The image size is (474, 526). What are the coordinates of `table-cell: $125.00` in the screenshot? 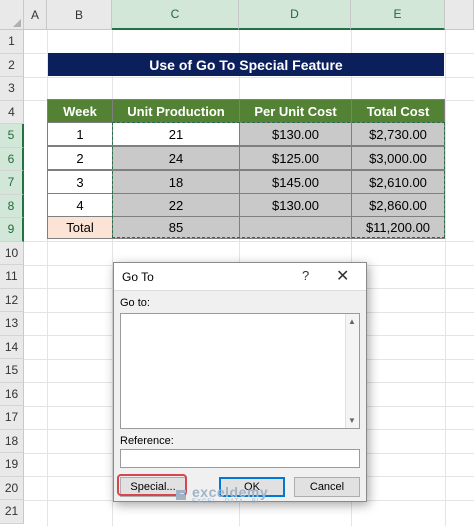 It's located at (295, 158).